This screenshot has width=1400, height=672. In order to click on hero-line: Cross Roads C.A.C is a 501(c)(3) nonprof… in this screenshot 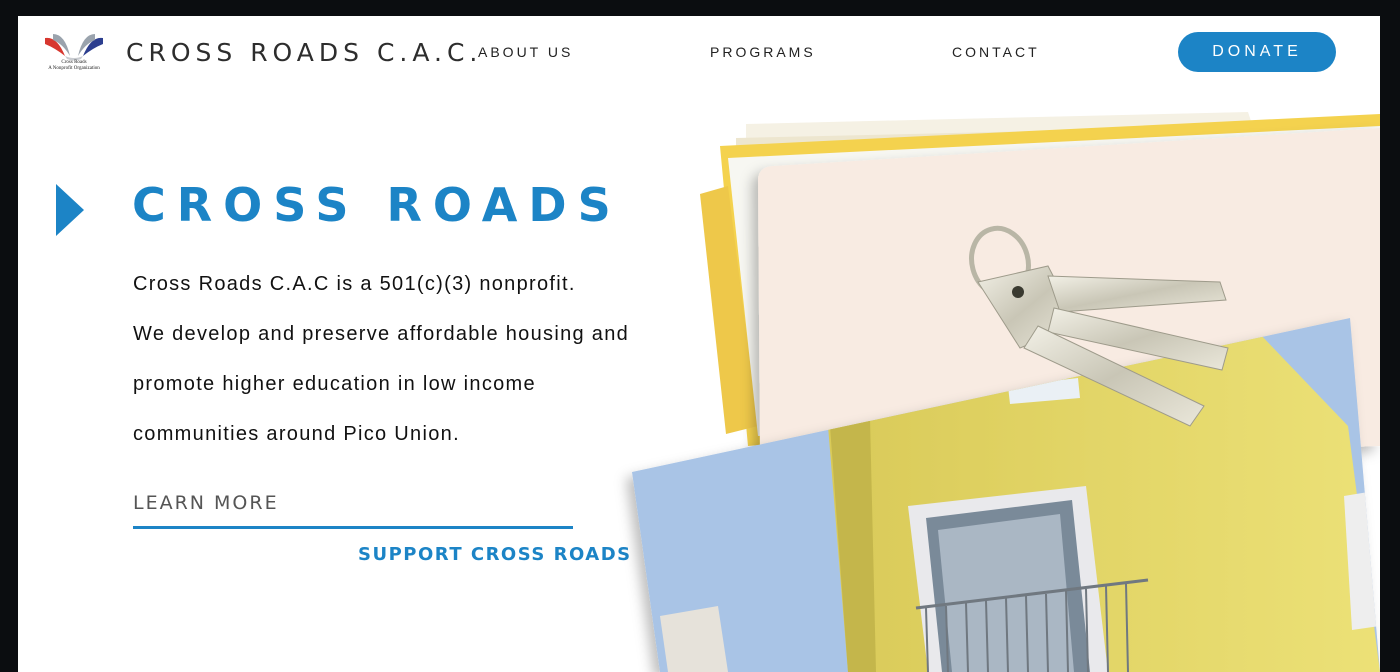, I will do `click(354, 284)`.